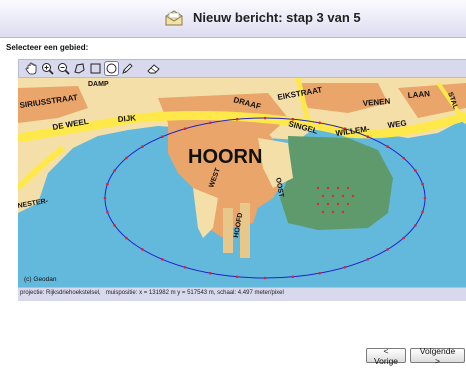  Describe the element at coordinates (60, 293) in the screenshot. I see `status-projection: projectie: Rijksdriehoekstelsel,` at that location.